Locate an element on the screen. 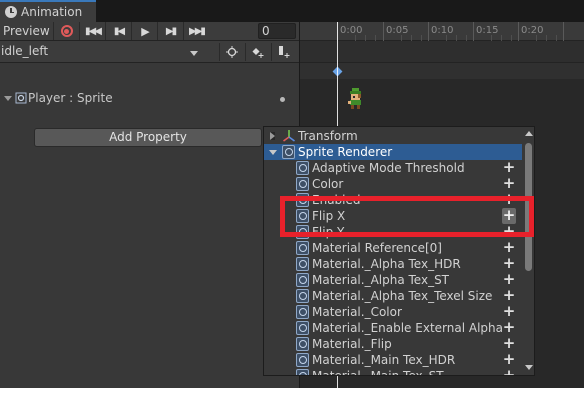  skip-end-icon: ▶▶▮ is located at coordinates (197, 31).